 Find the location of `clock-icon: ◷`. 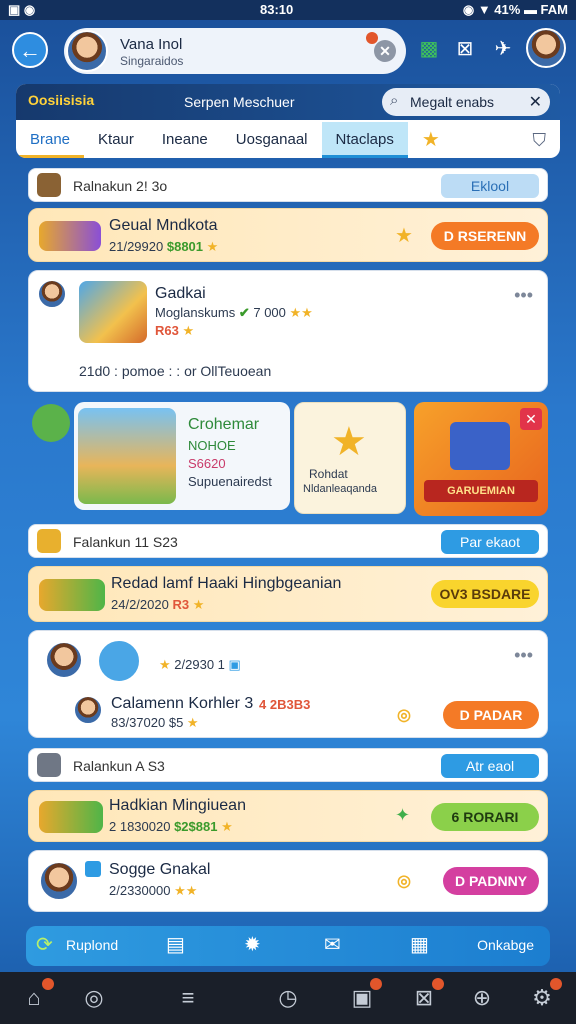

clock-icon: ◷ is located at coordinates (288, 998).